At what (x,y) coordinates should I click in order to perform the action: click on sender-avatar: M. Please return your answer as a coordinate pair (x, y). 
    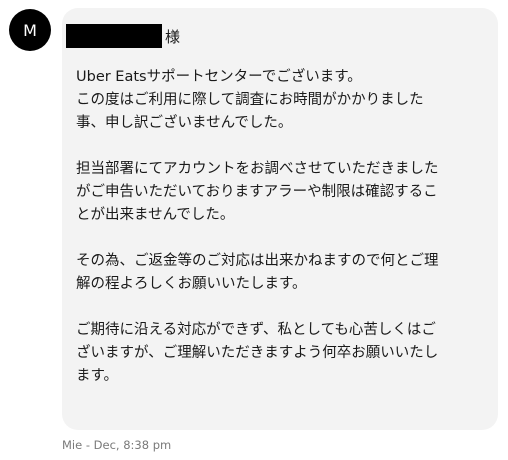
    Looking at the image, I should click on (30, 30).